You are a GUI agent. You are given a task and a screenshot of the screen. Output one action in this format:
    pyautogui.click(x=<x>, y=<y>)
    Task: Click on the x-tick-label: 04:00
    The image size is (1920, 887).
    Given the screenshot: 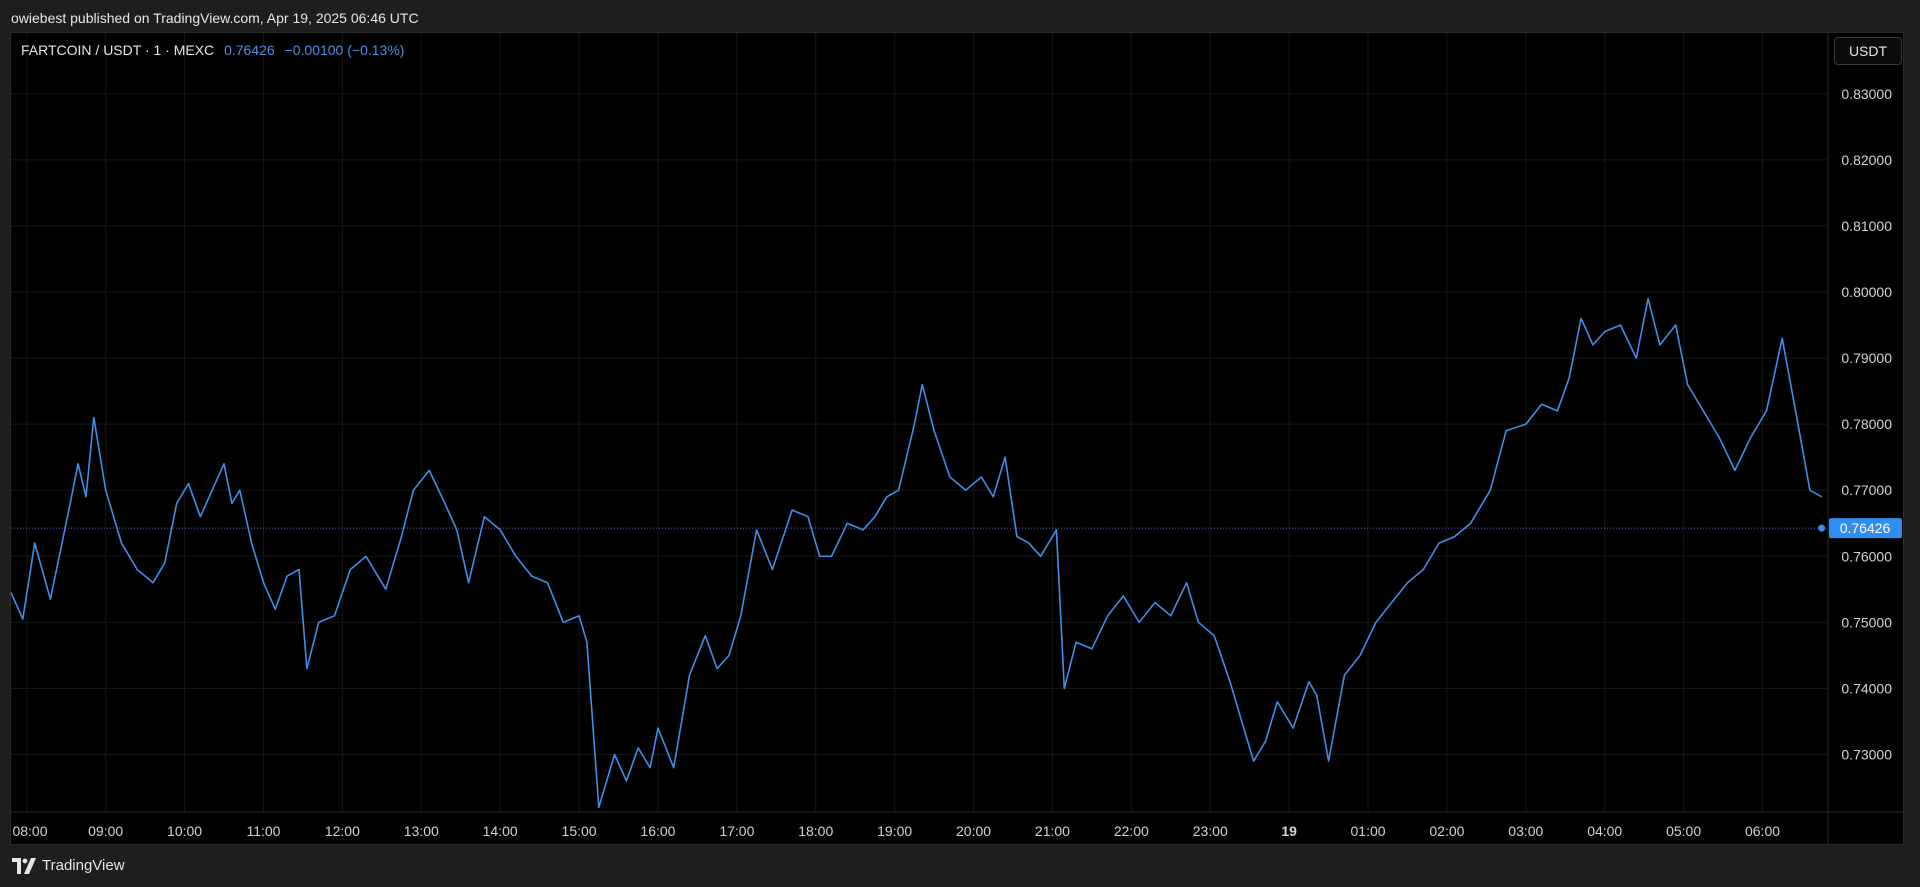 What is the action you would take?
    pyautogui.click(x=1604, y=831)
    